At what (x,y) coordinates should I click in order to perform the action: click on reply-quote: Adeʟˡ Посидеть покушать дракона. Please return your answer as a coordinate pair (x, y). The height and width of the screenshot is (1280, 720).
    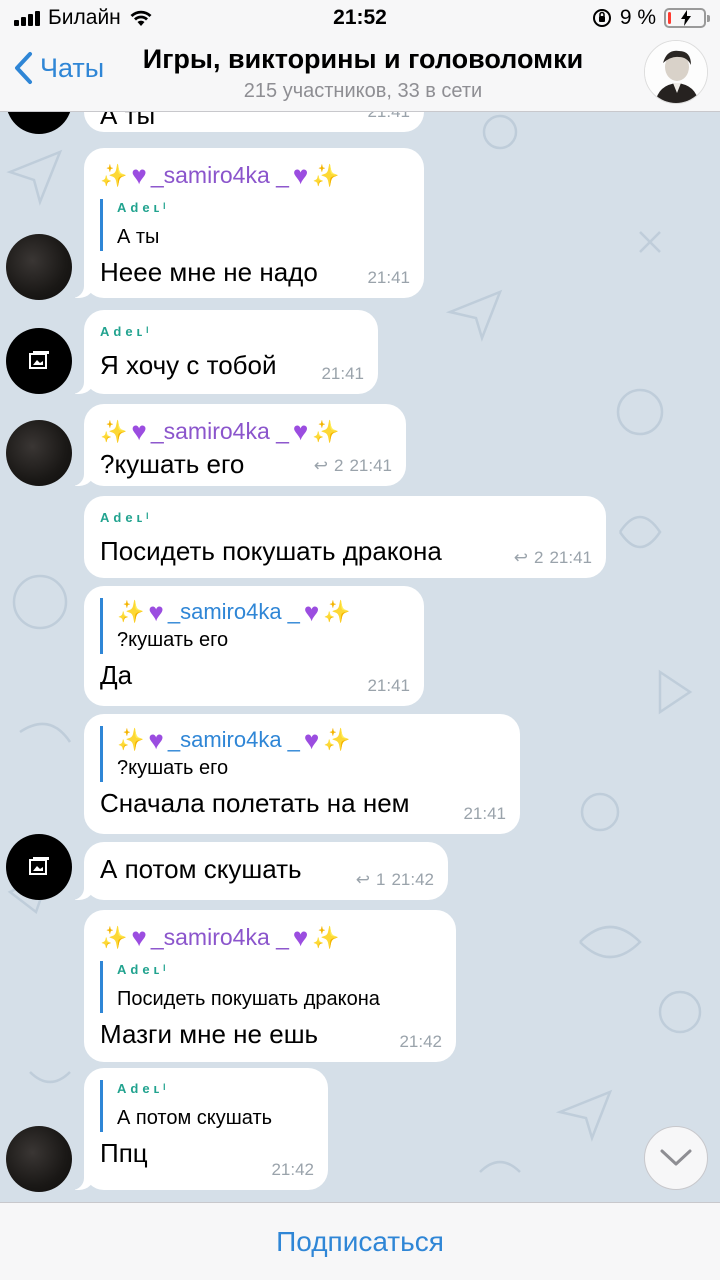
    Looking at the image, I should click on (270, 987).